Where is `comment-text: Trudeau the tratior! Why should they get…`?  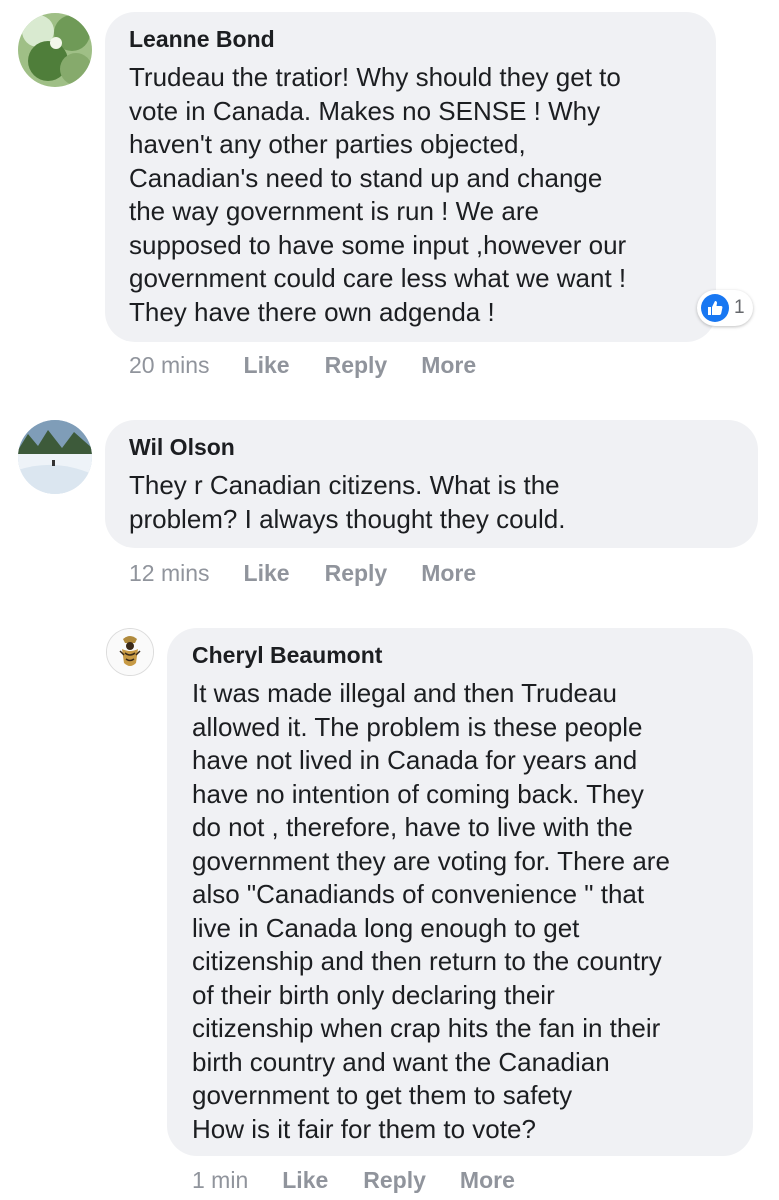
comment-text: Trudeau the tratior! Why should they get… is located at coordinates (378, 194).